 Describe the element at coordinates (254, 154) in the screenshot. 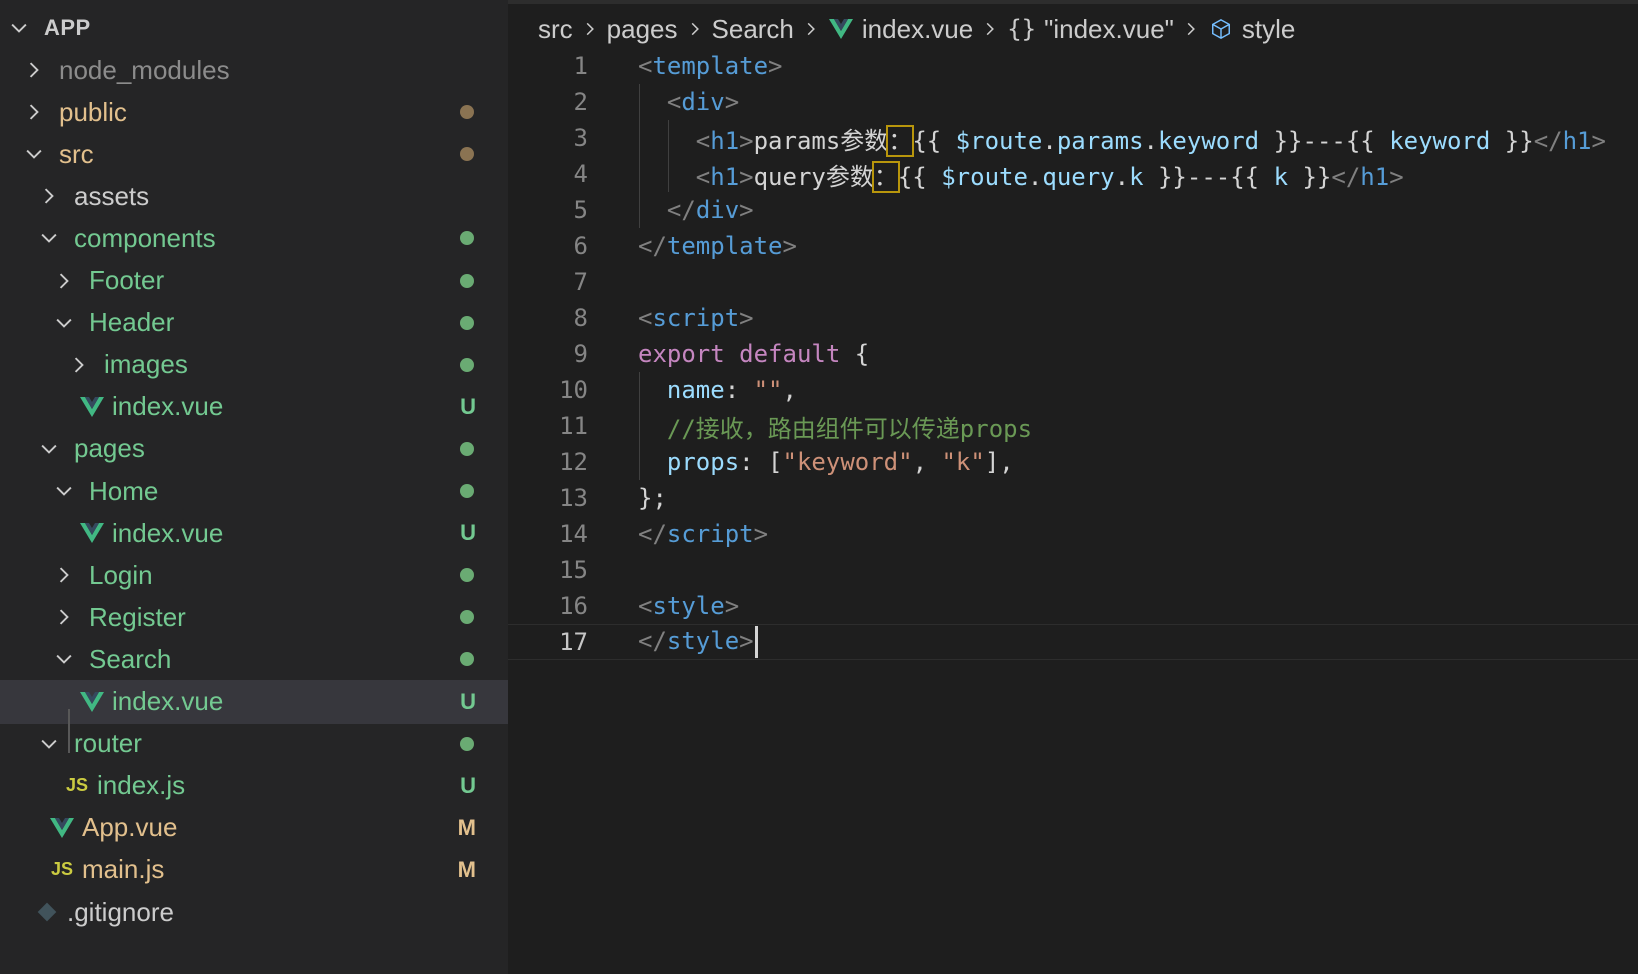

I see `tree-folder: src` at that location.